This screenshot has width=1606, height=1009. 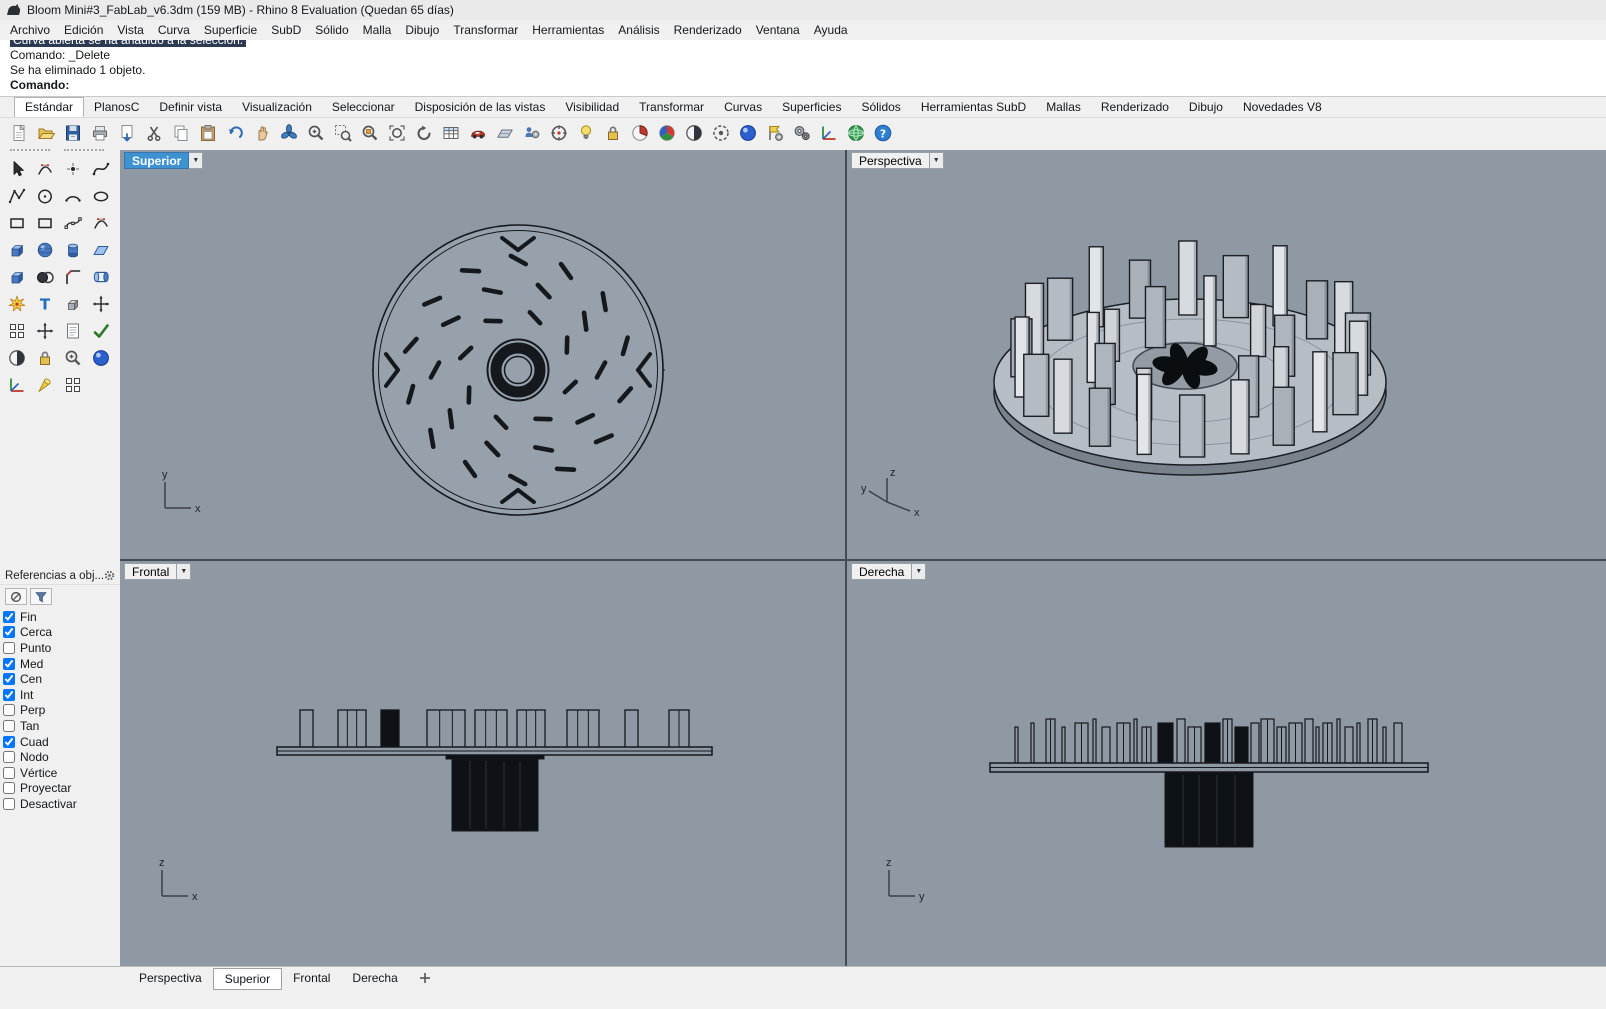 What do you see at coordinates (422, 30) in the screenshot?
I see `menu-item-dibujo: Dibujo` at bounding box center [422, 30].